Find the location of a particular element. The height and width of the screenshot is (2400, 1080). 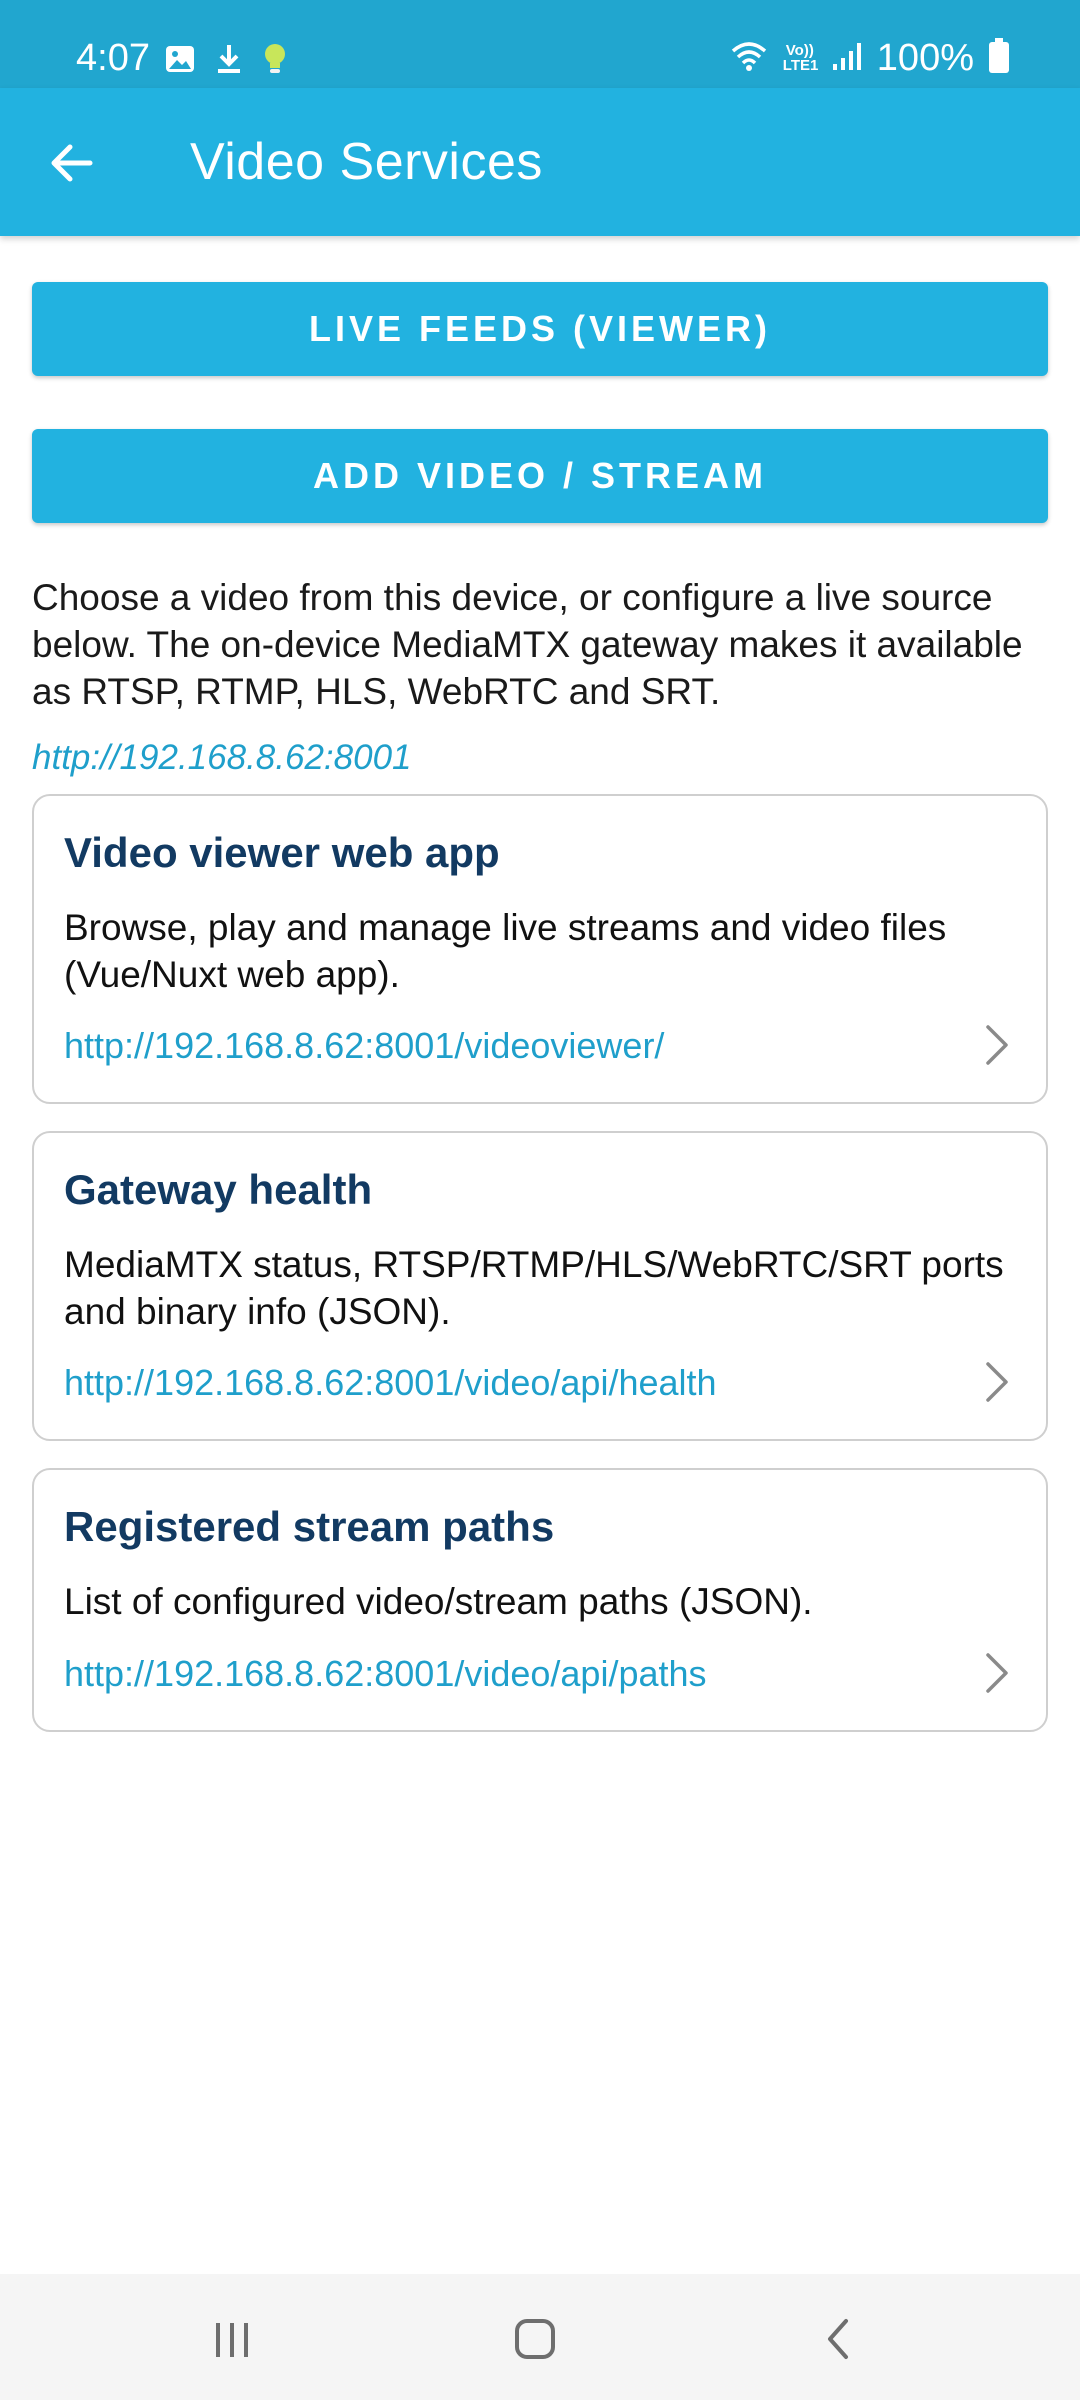

add-video-stream-button: ADD VIDEO / STREAM is located at coordinates (540, 476).